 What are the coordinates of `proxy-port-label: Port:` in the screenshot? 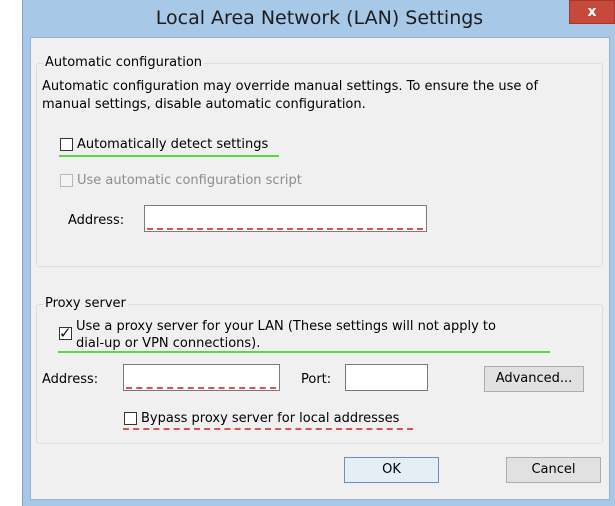 It's located at (316, 379).